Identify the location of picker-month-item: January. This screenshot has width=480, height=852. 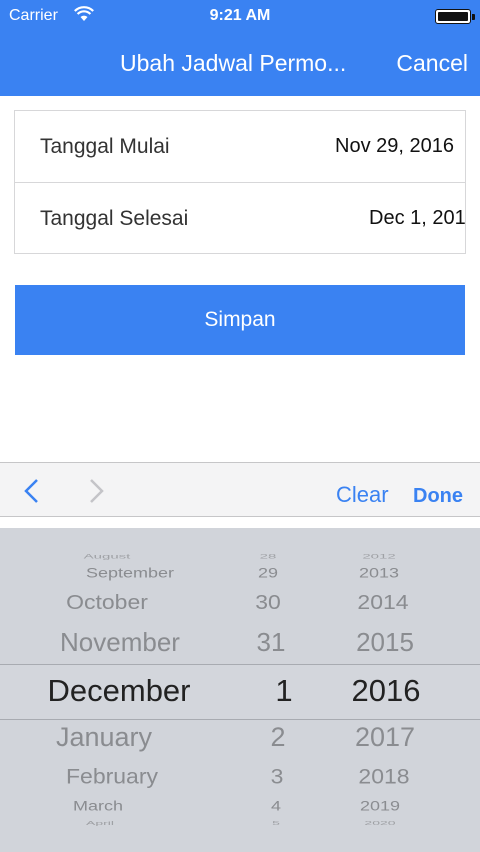
(104, 737).